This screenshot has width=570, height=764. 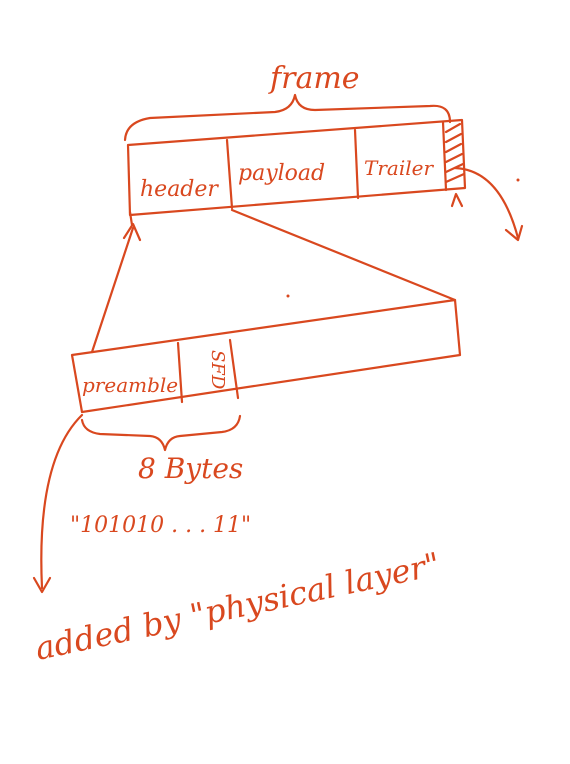 I want to click on up-arrow, so click(x=112, y=290).